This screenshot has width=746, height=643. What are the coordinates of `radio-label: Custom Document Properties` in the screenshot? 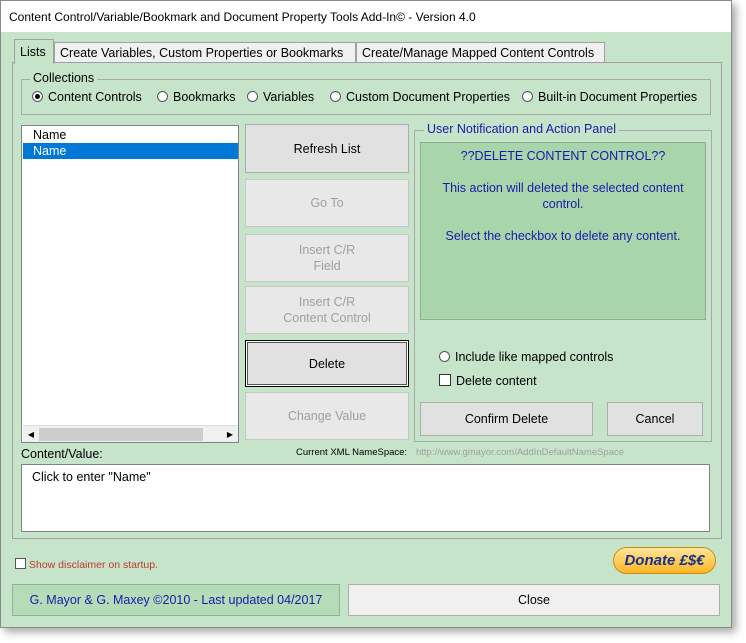 It's located at (428, 97).